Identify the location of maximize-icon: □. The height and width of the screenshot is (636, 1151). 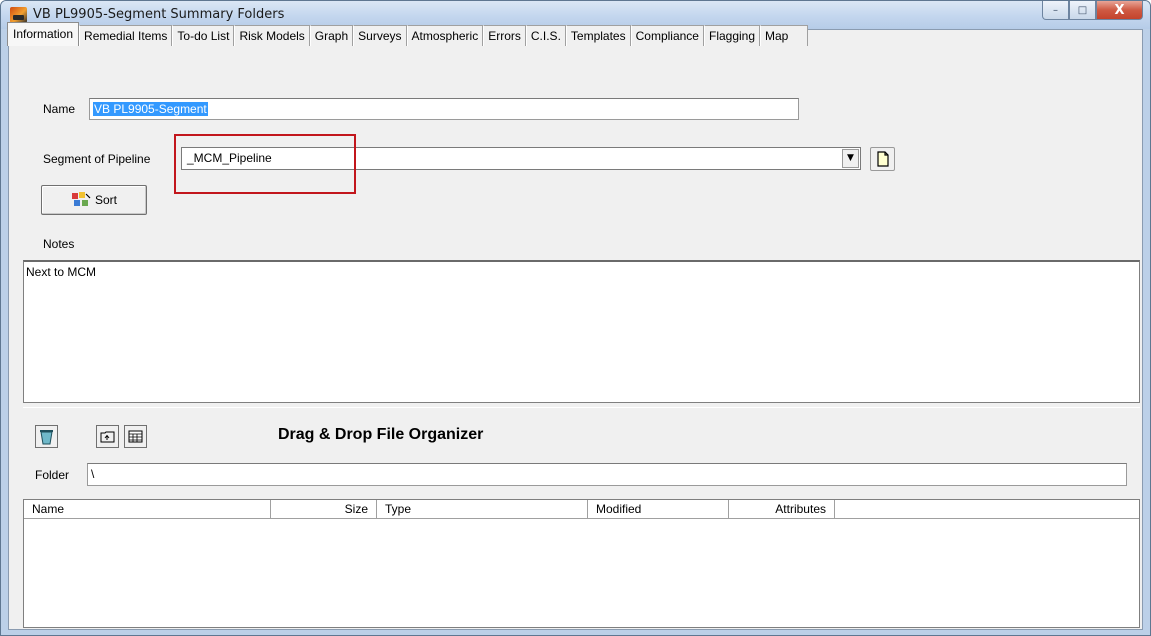
(1082, 10).